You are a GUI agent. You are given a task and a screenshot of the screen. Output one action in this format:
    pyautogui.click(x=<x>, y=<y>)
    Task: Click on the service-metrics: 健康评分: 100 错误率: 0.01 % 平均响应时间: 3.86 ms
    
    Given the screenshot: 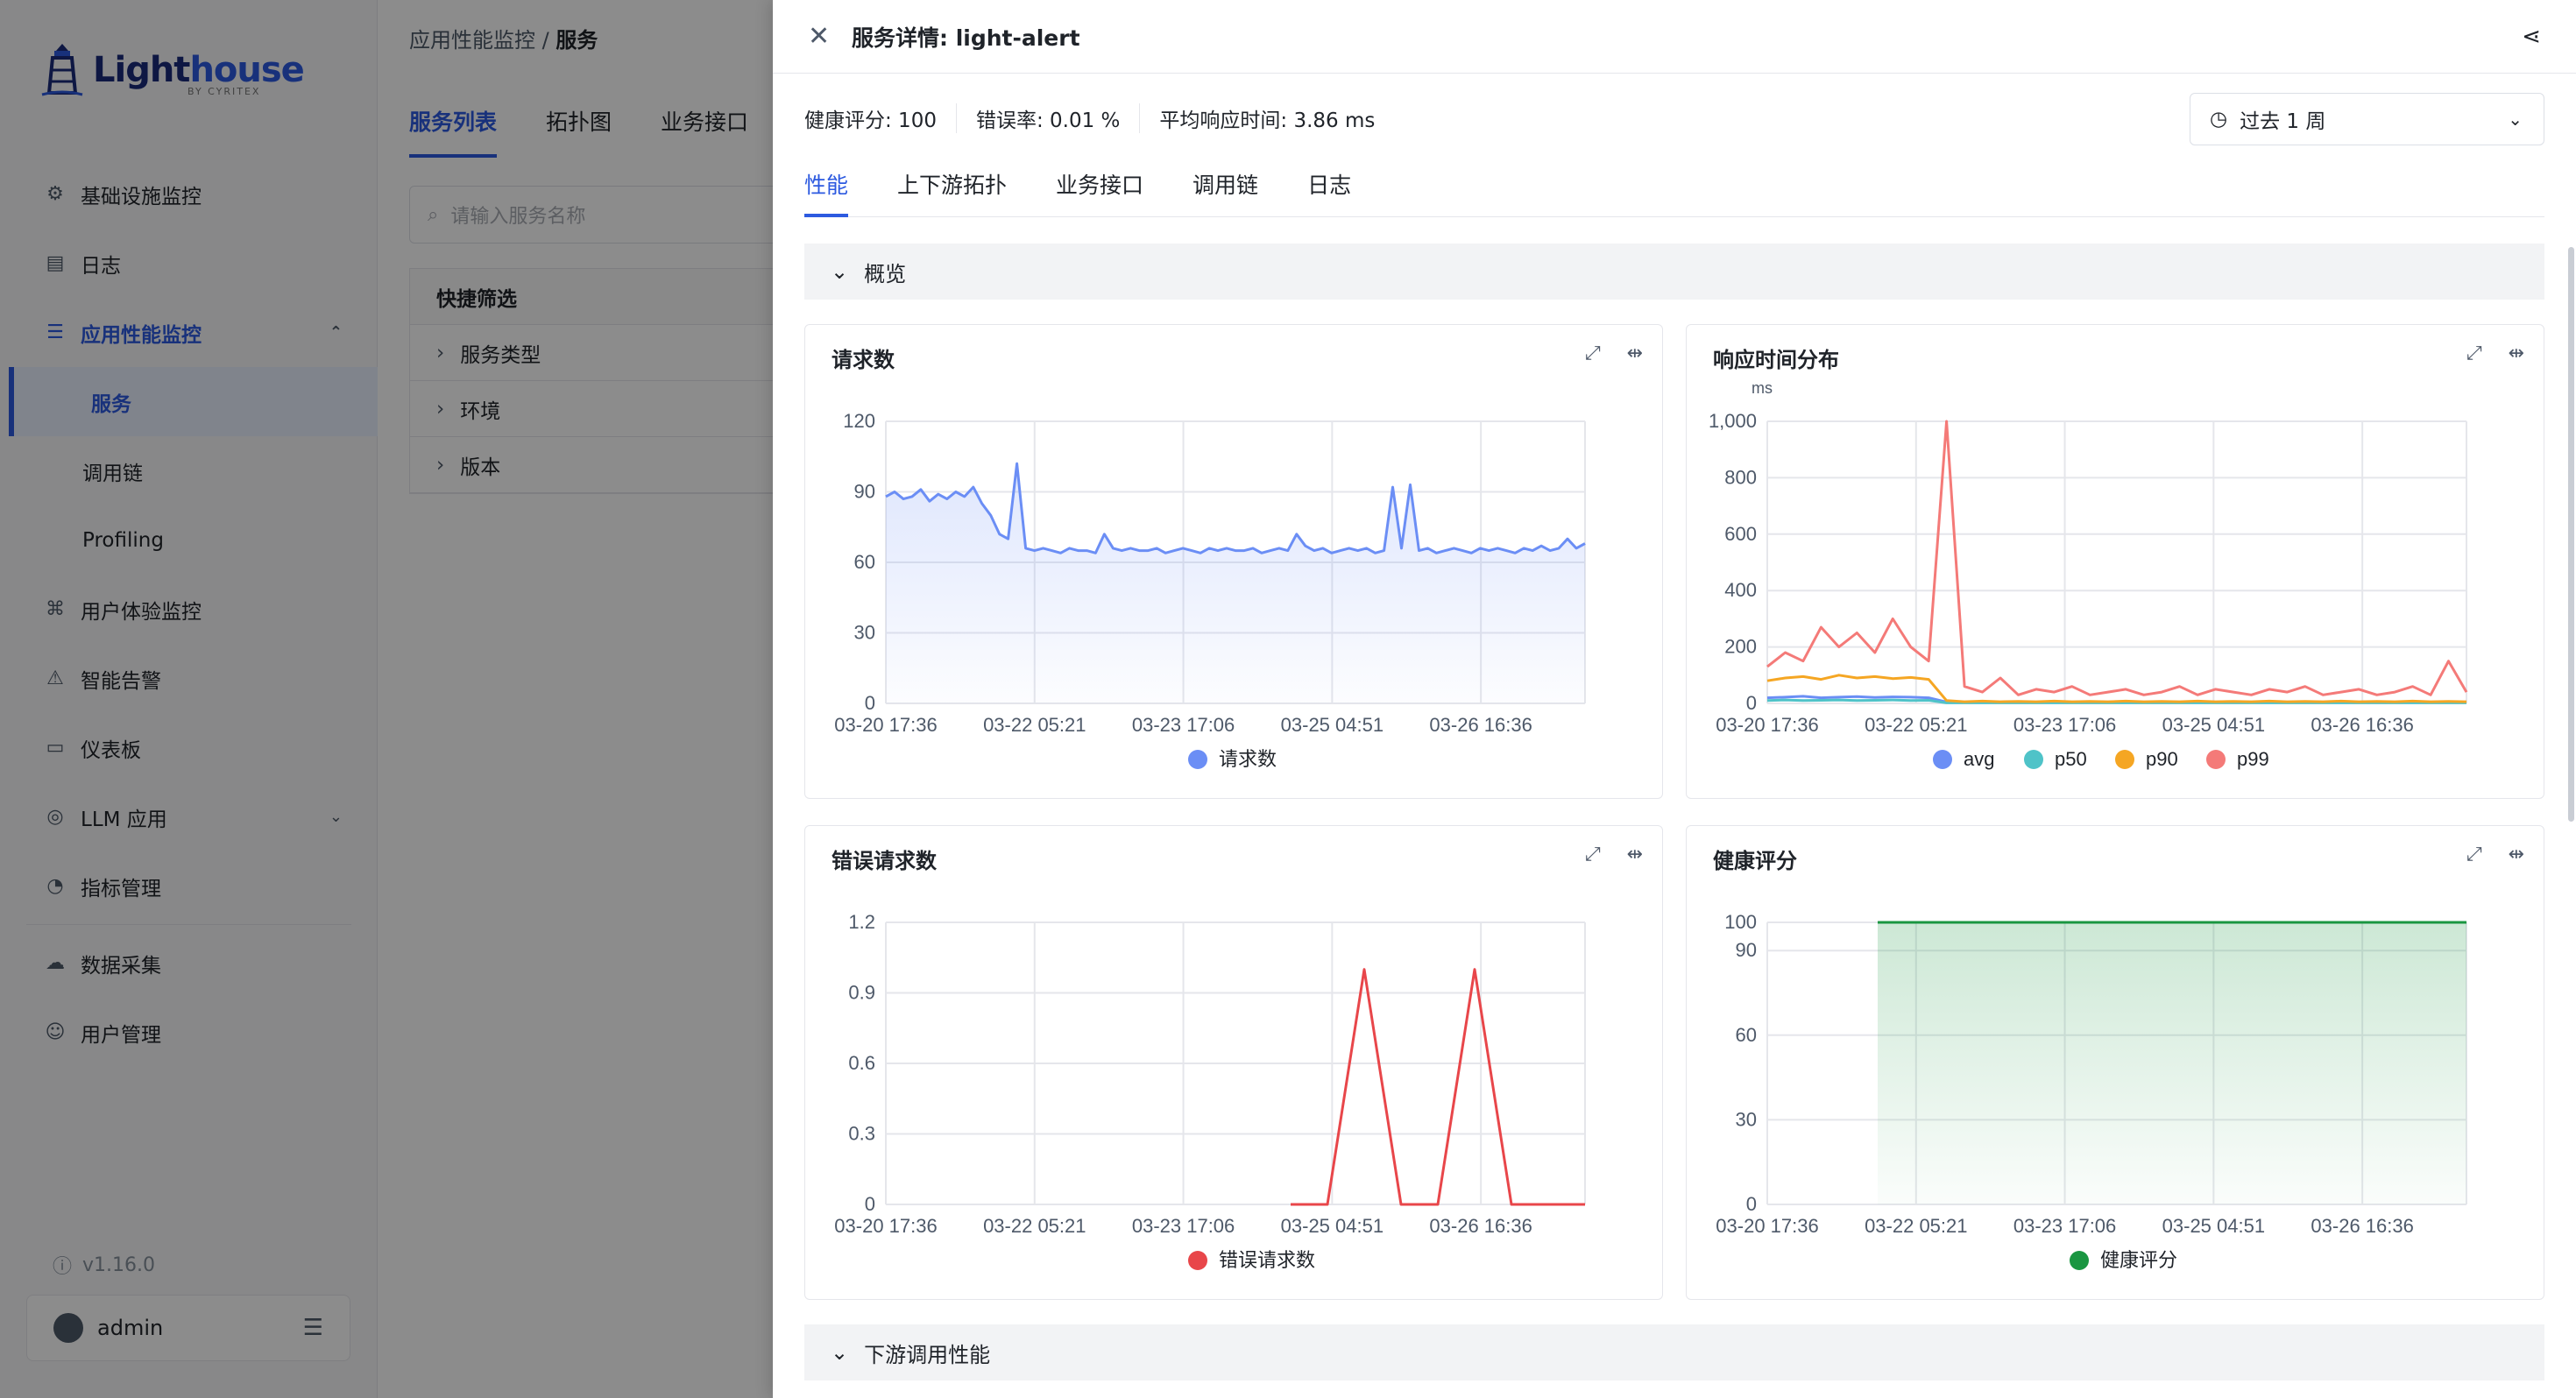 What is the action you would take?
    pyautogui.click(x=1099, y=118)
    